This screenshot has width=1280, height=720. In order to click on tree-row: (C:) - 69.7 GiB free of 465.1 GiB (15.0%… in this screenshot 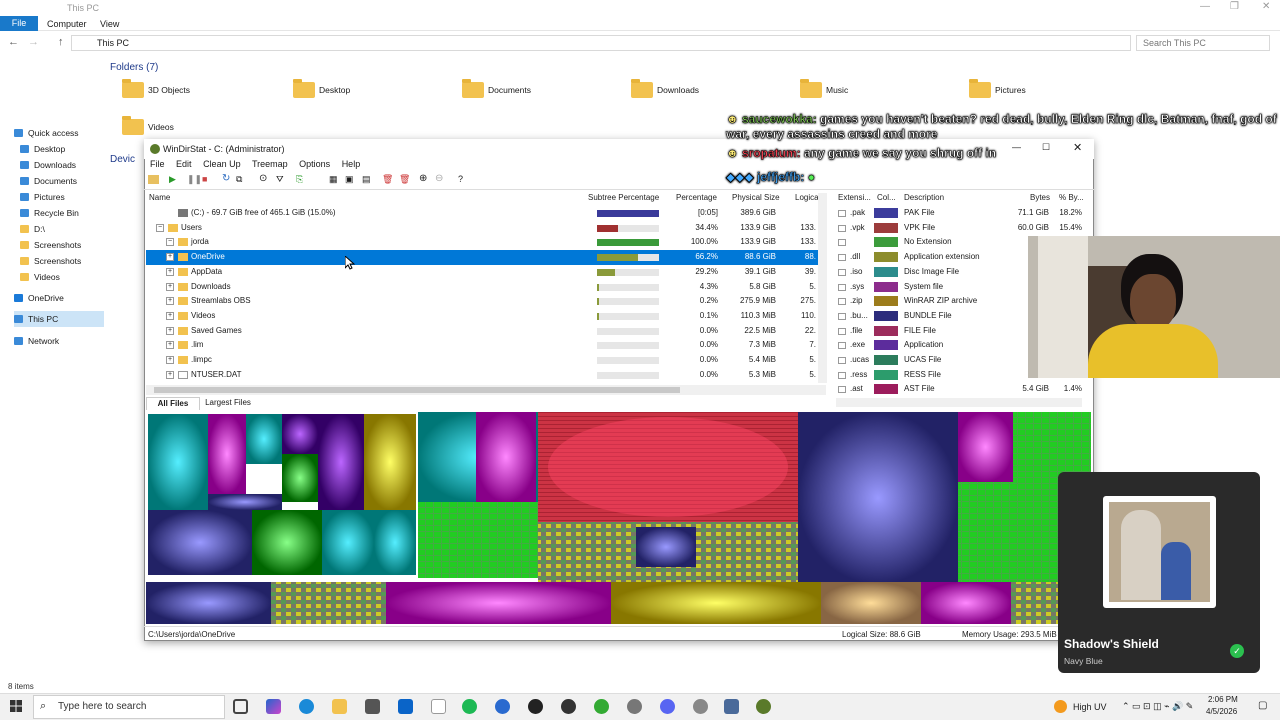, I will do `click(482, 213)`.